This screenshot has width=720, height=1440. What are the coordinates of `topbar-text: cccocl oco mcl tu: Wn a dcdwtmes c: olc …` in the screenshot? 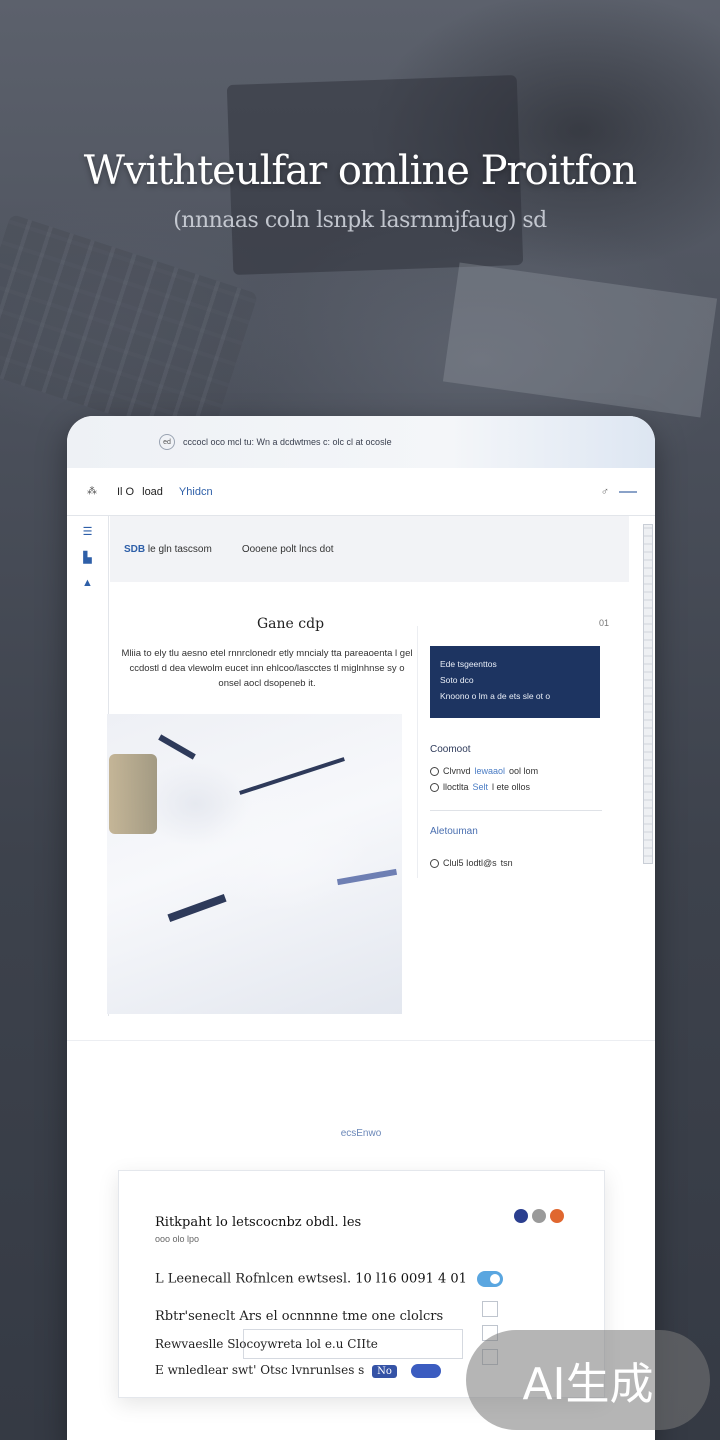 It's located at (287, 442).